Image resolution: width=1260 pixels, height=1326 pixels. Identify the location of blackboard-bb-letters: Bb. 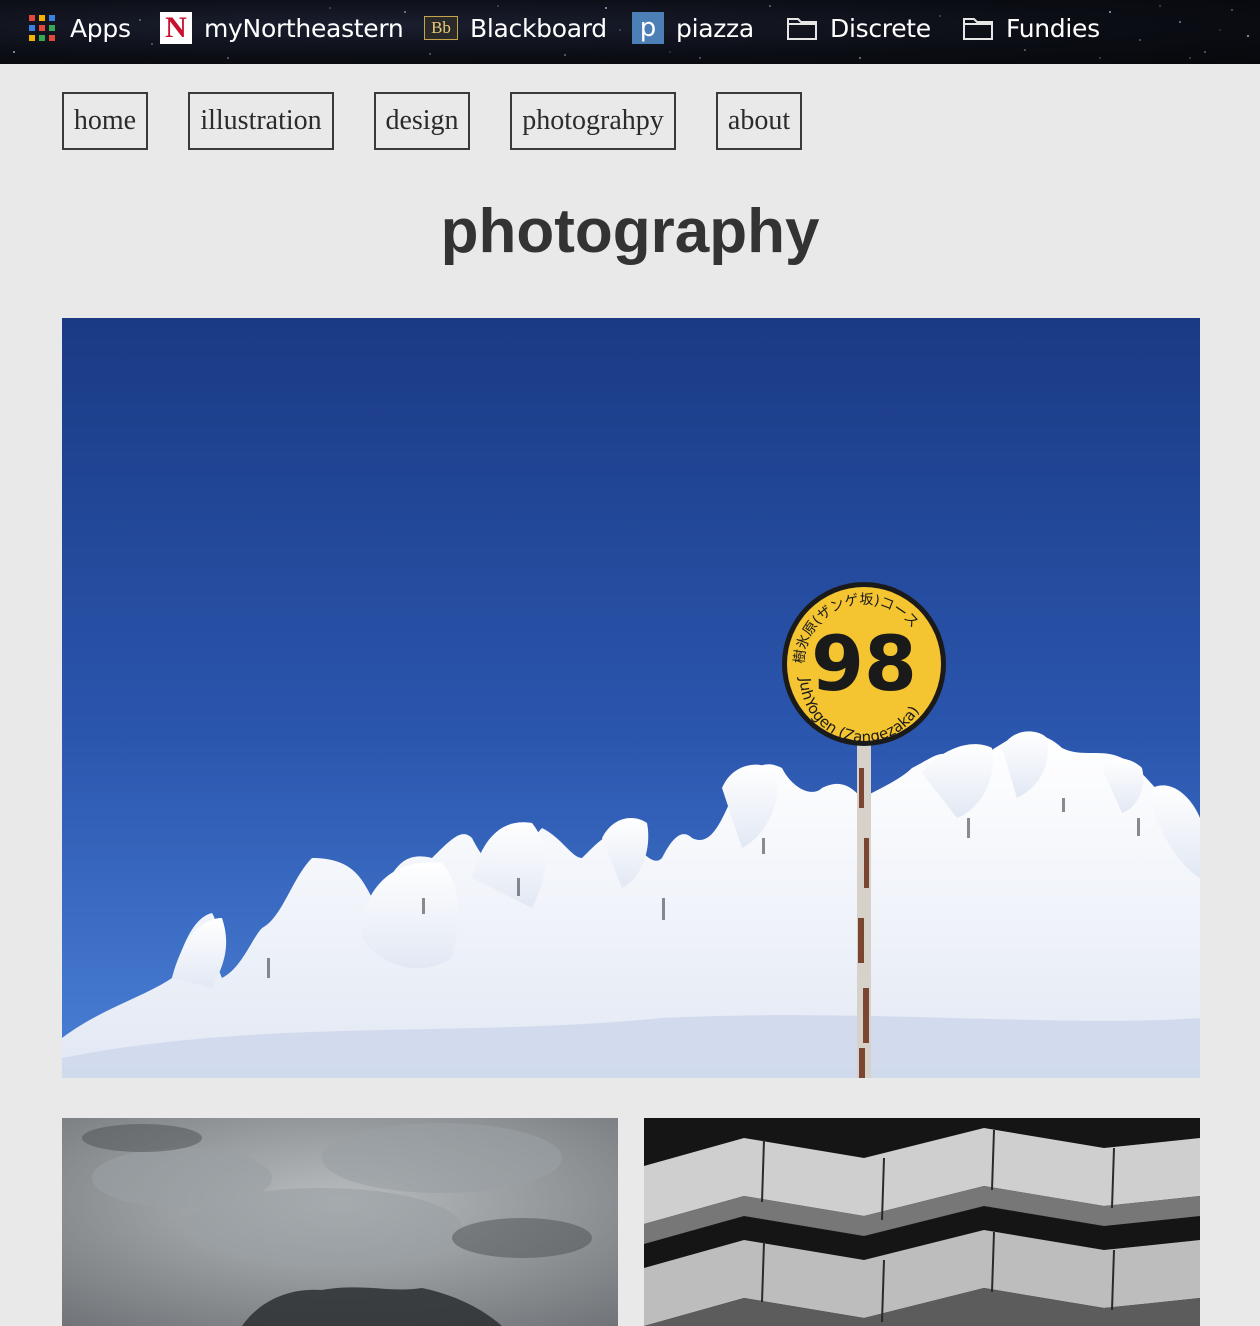
(441, 27).